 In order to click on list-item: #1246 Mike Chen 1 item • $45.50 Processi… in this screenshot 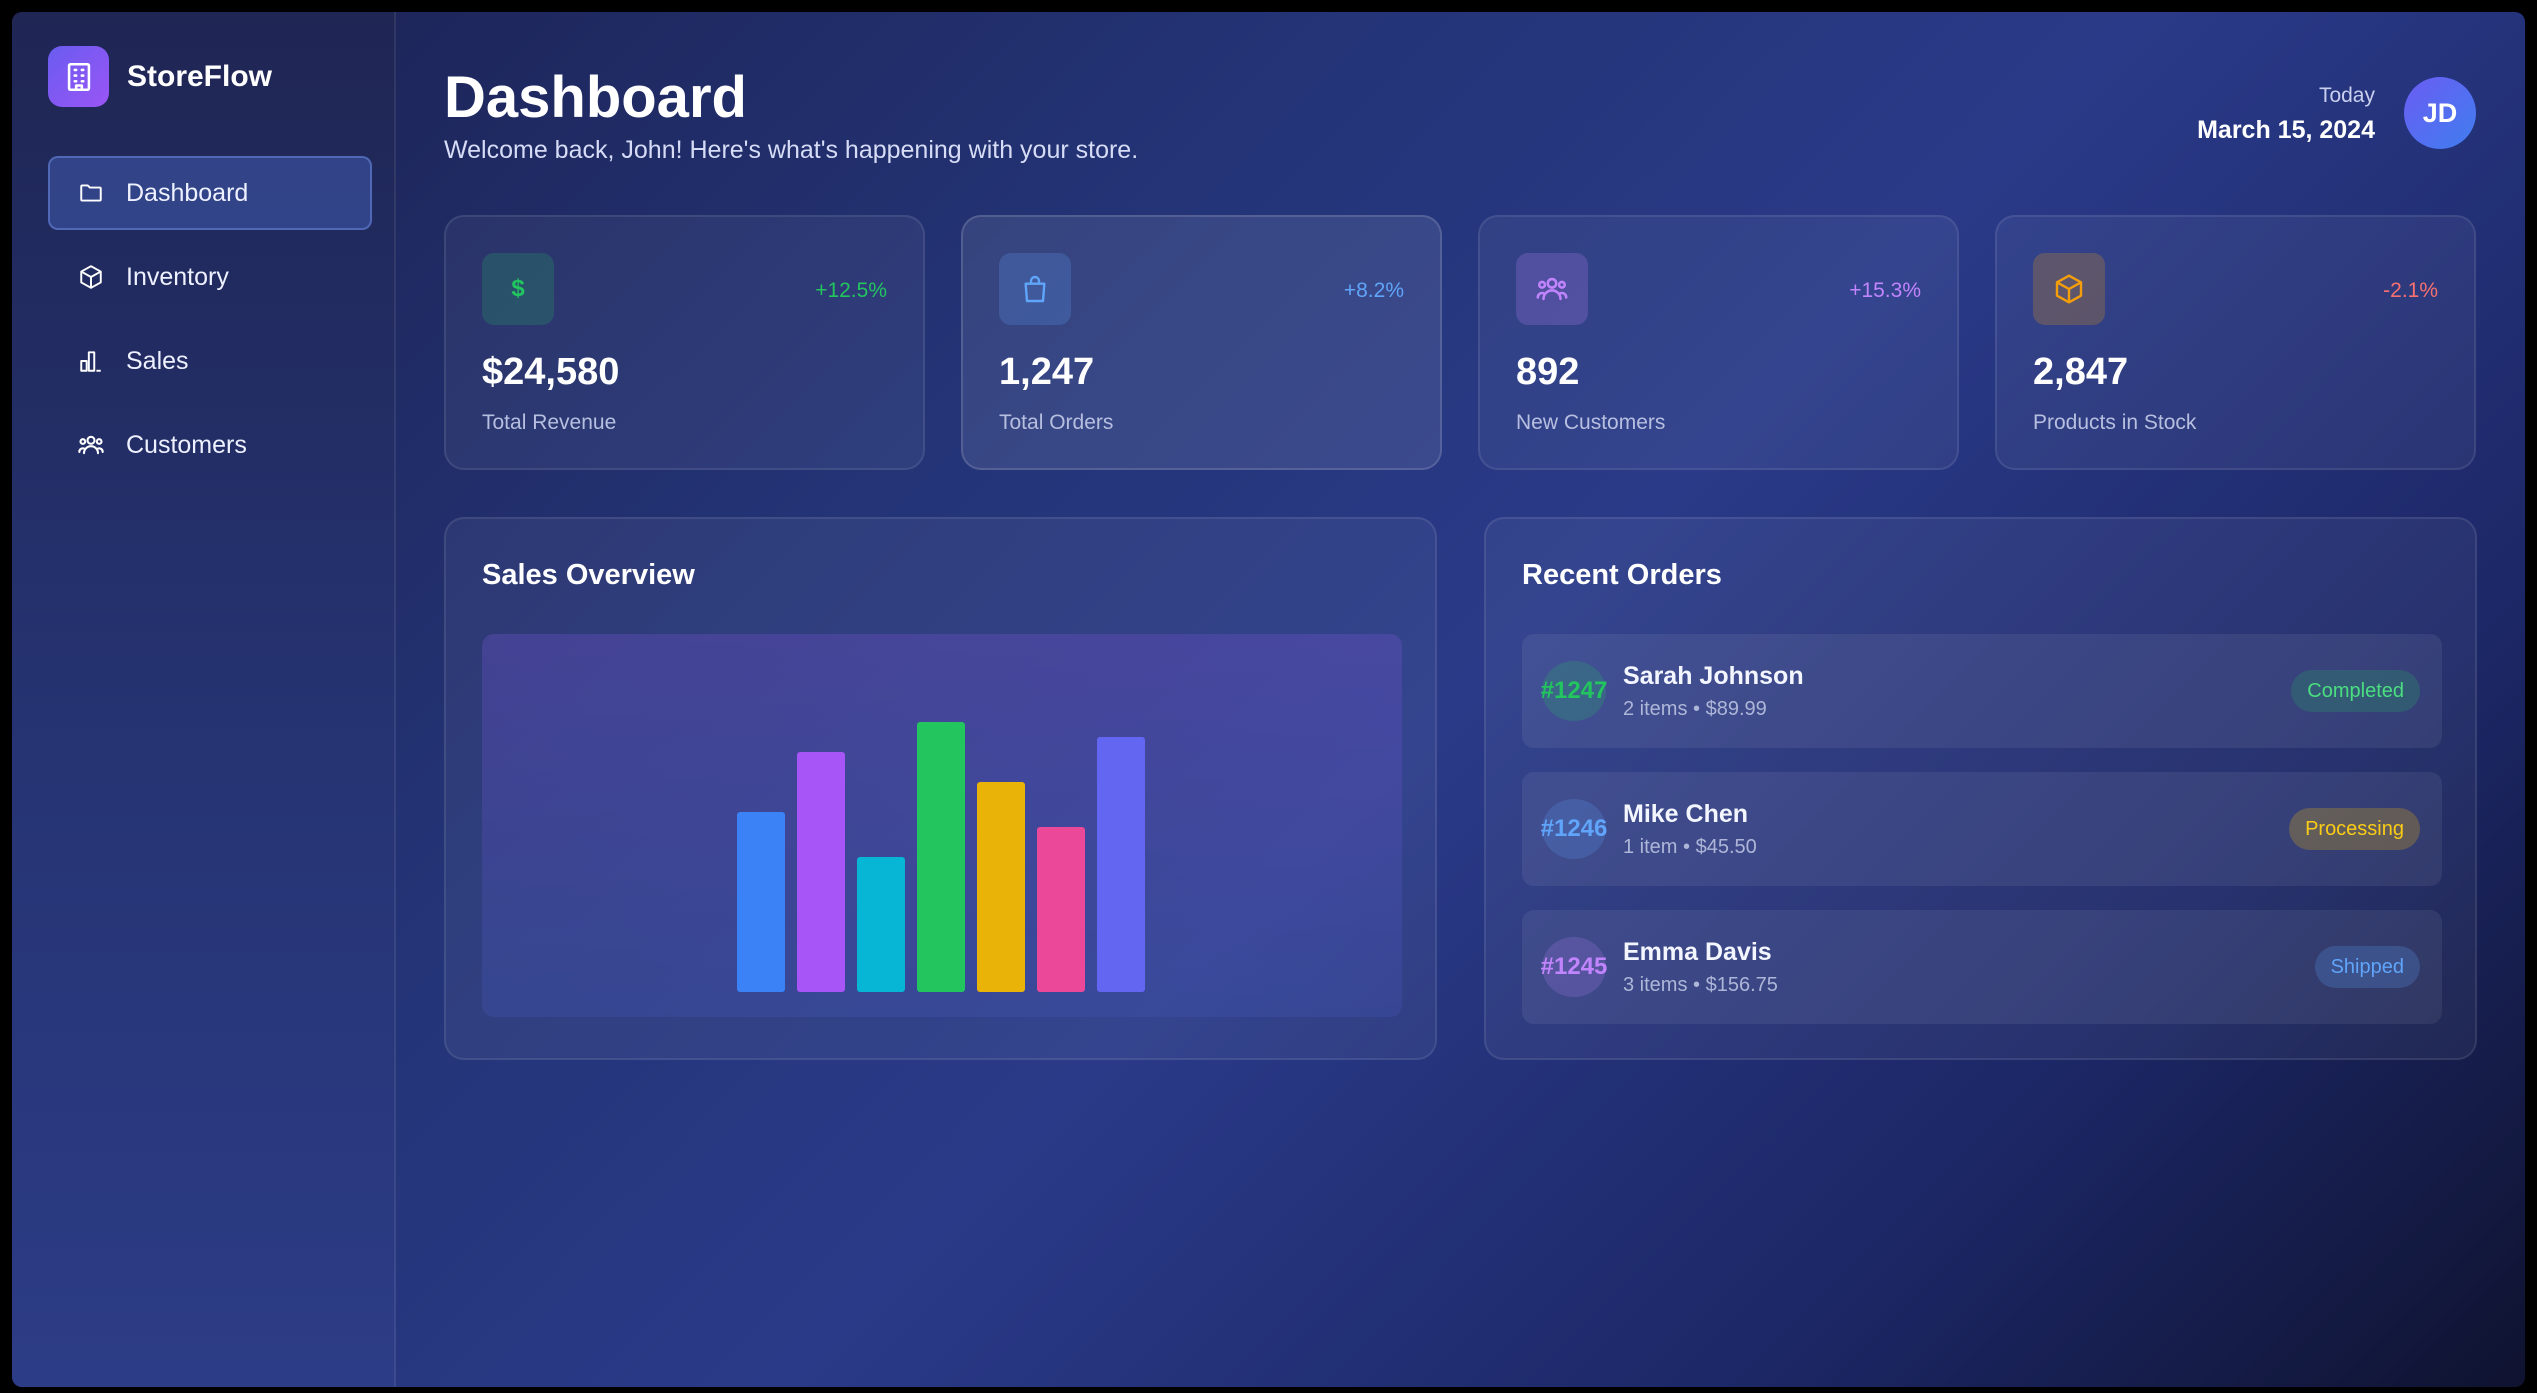, I will do `click(1982, 829)`.